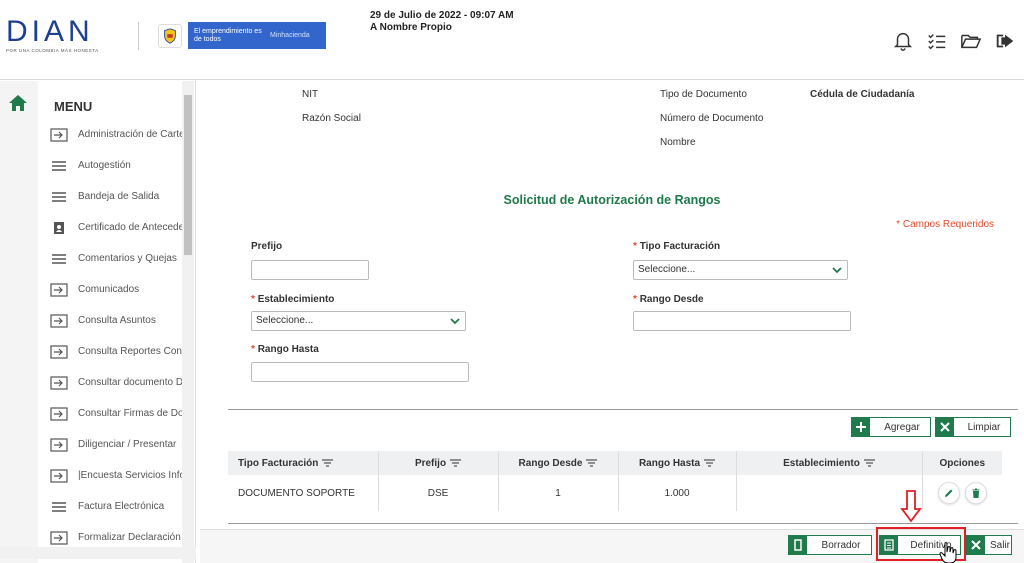  Describe the element at coordinates (677, 463) in the screenshot. I see `col-header-hasta: Rango Hasta` at that location.